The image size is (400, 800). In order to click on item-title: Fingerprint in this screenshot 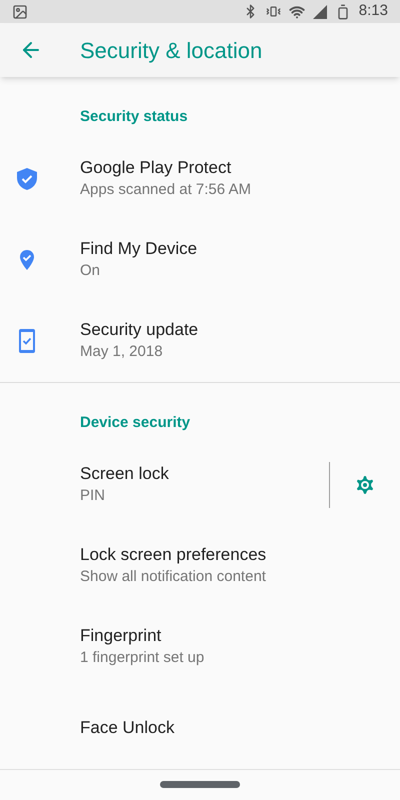, I will do `click(121, 636)`.